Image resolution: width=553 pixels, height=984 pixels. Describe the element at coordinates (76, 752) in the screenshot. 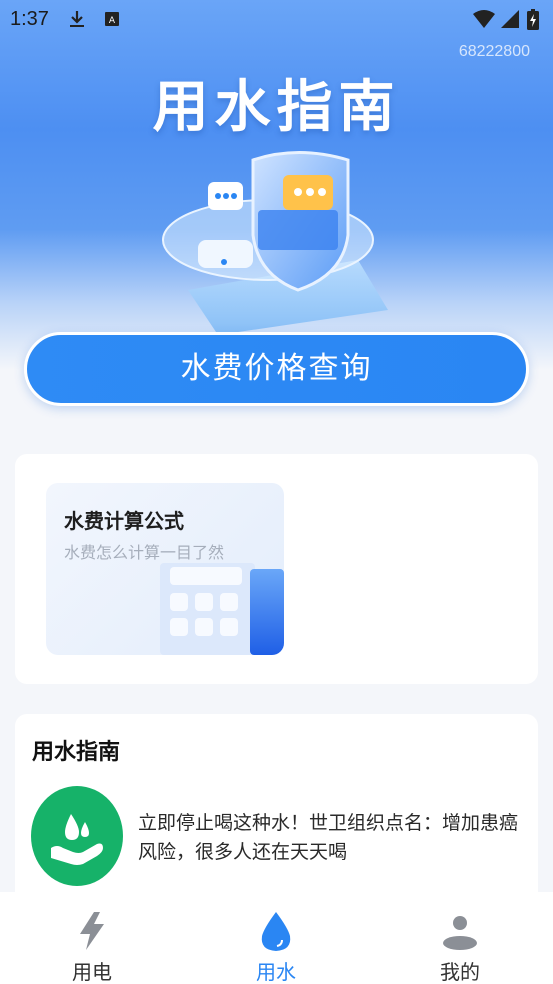

I see `guide-section-title: 用水指南` at that location.